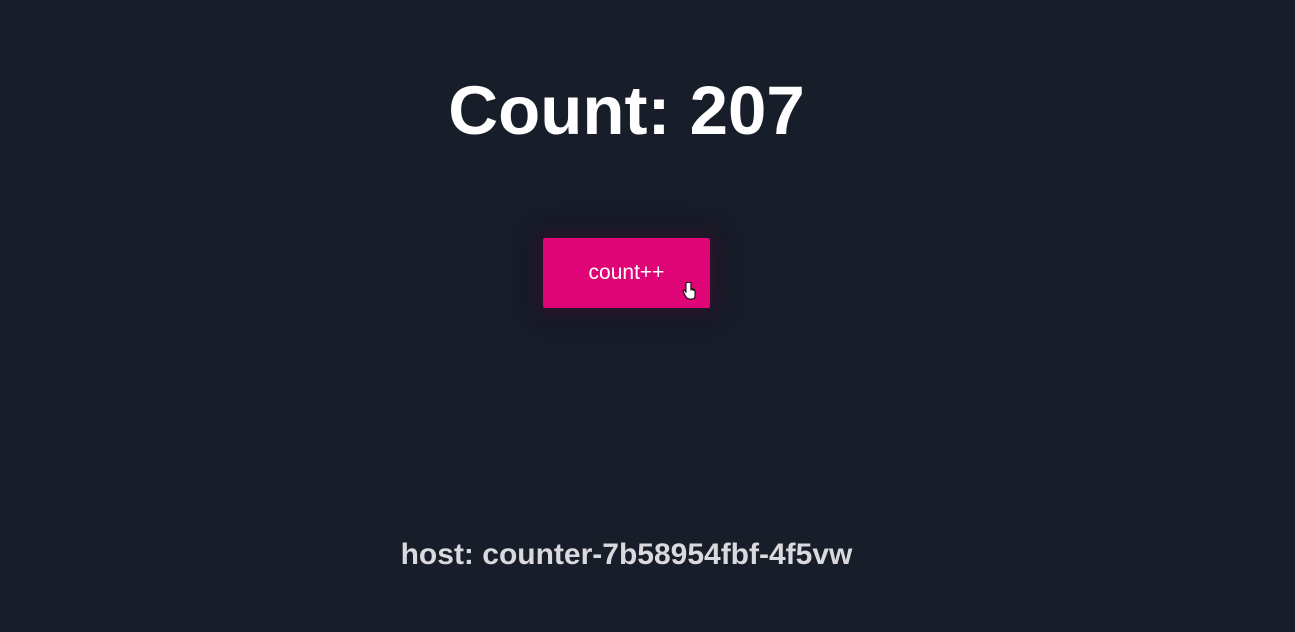 The height and width of the screenshot is (632, 1295). What do you see at coordinates (626, 554) in the screenshot?
I see `host-label: host: counter-7b58954fbf-4f5vw` at bounding box center [626, 554].